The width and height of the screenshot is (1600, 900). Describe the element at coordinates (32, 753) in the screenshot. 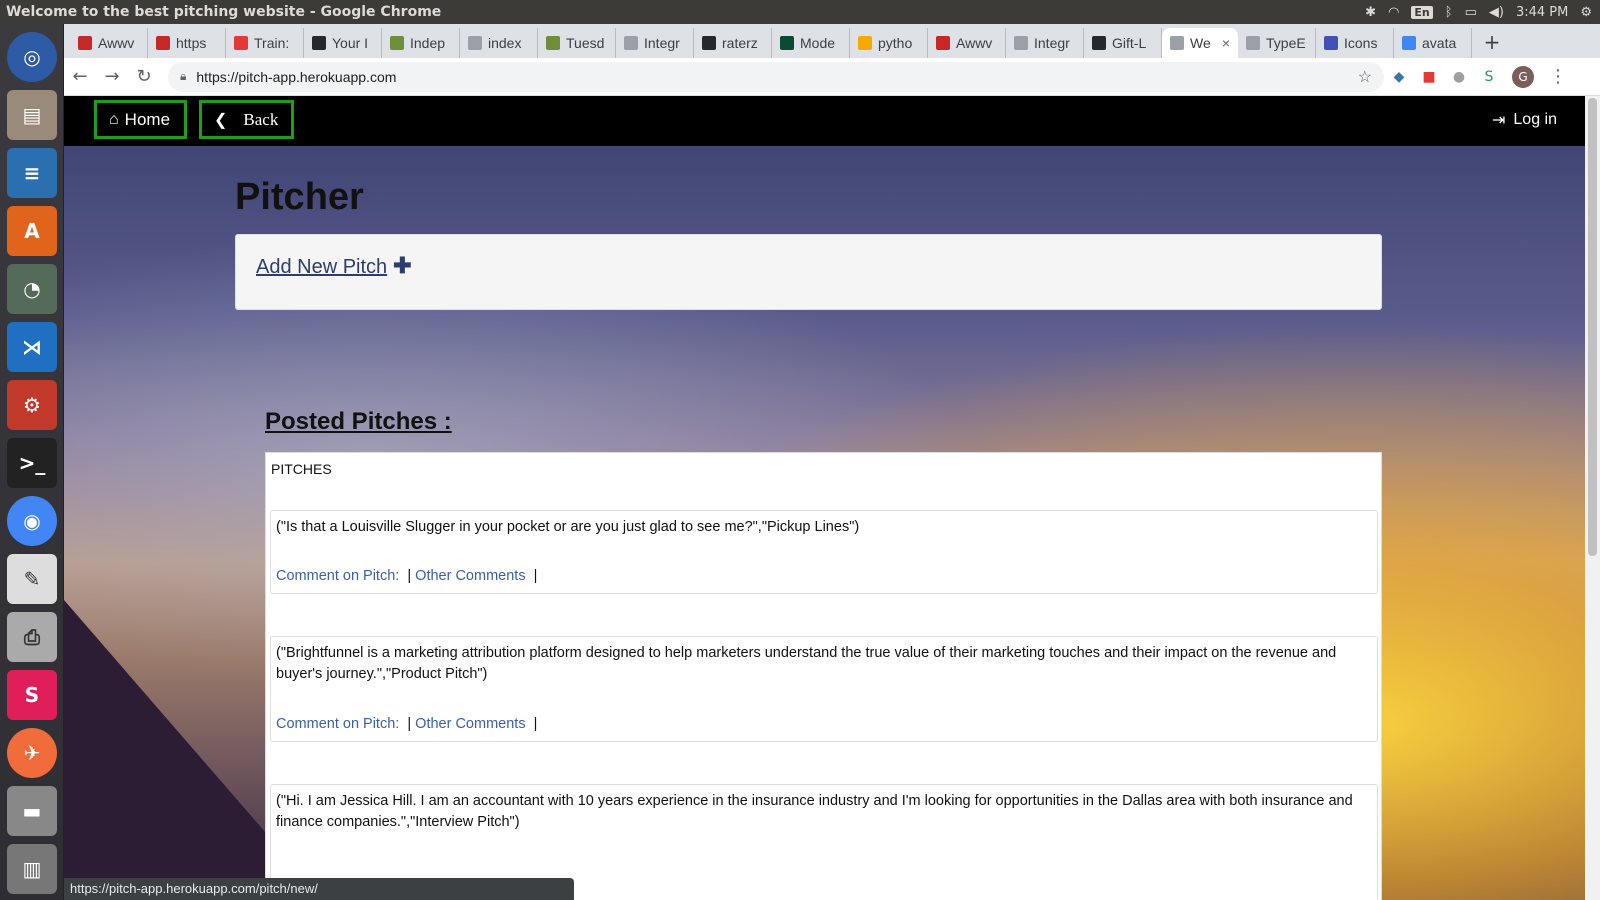

I see `postman-icon: ✈` at that location.